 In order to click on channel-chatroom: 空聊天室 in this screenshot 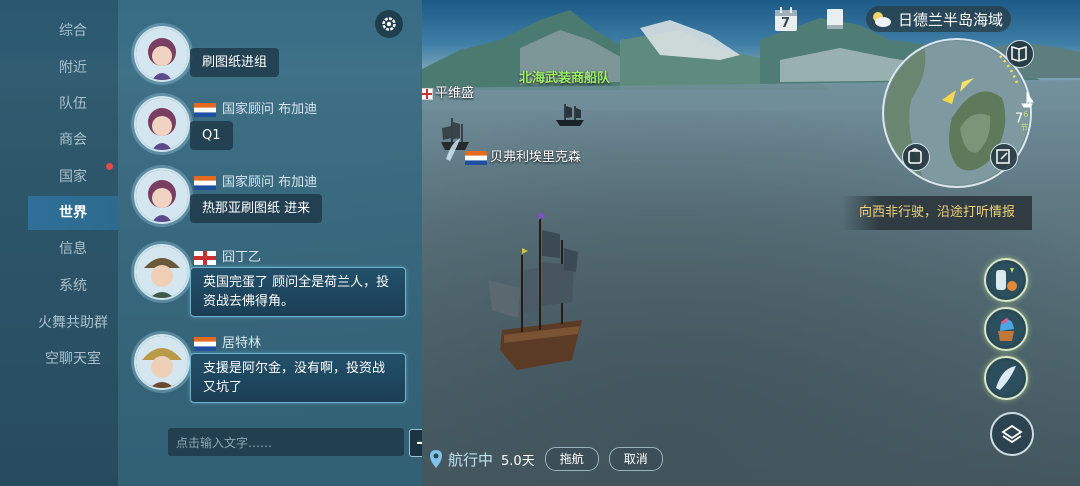, I will do `click(73, 359)`.